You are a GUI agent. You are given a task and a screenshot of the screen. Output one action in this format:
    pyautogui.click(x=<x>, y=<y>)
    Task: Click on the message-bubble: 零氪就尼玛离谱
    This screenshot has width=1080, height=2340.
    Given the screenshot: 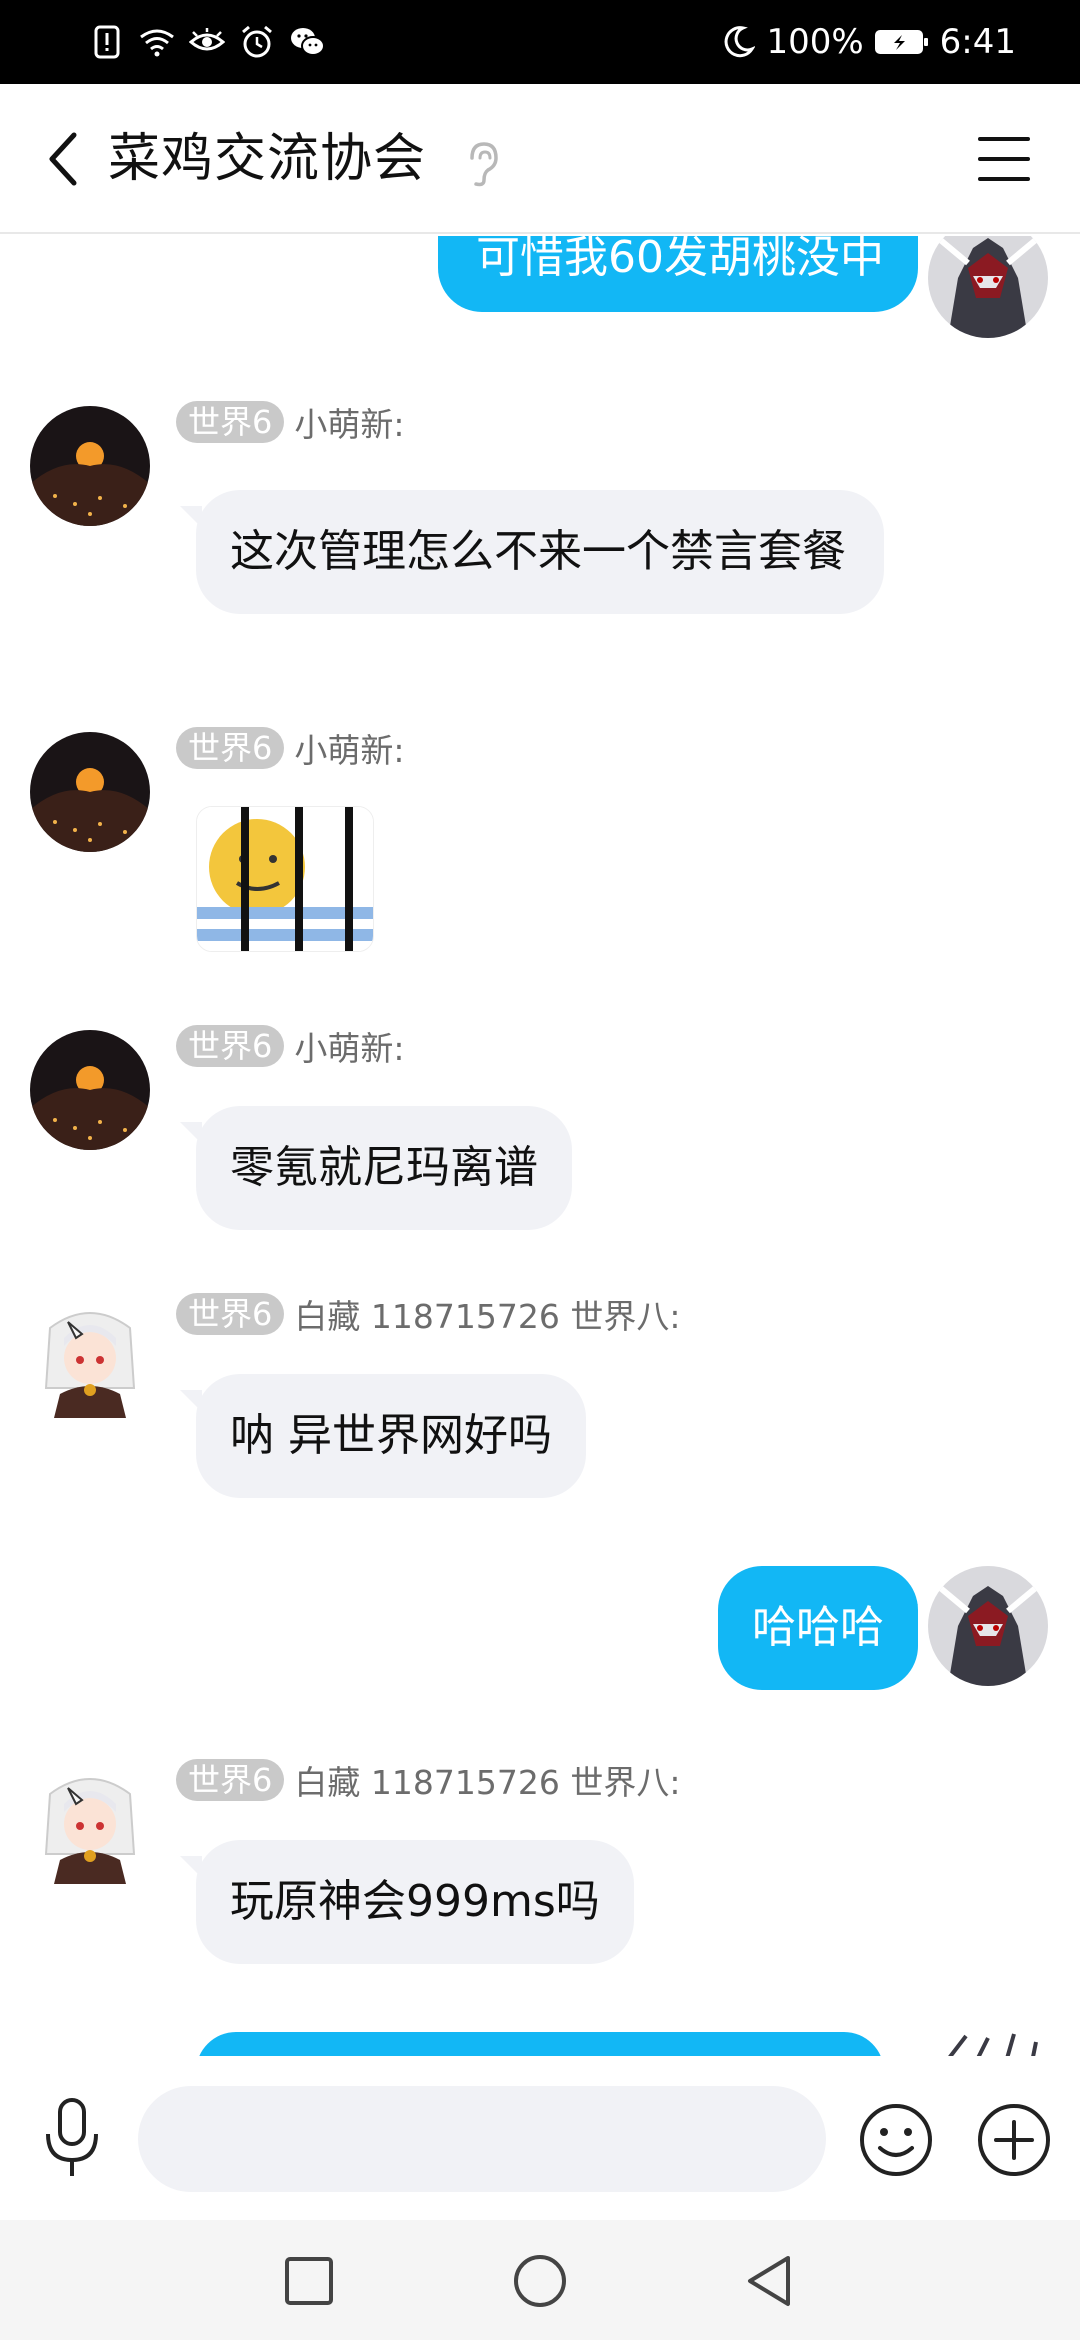 What is the action you would take?
    pyautogui.click(x=384, y=1168)
    